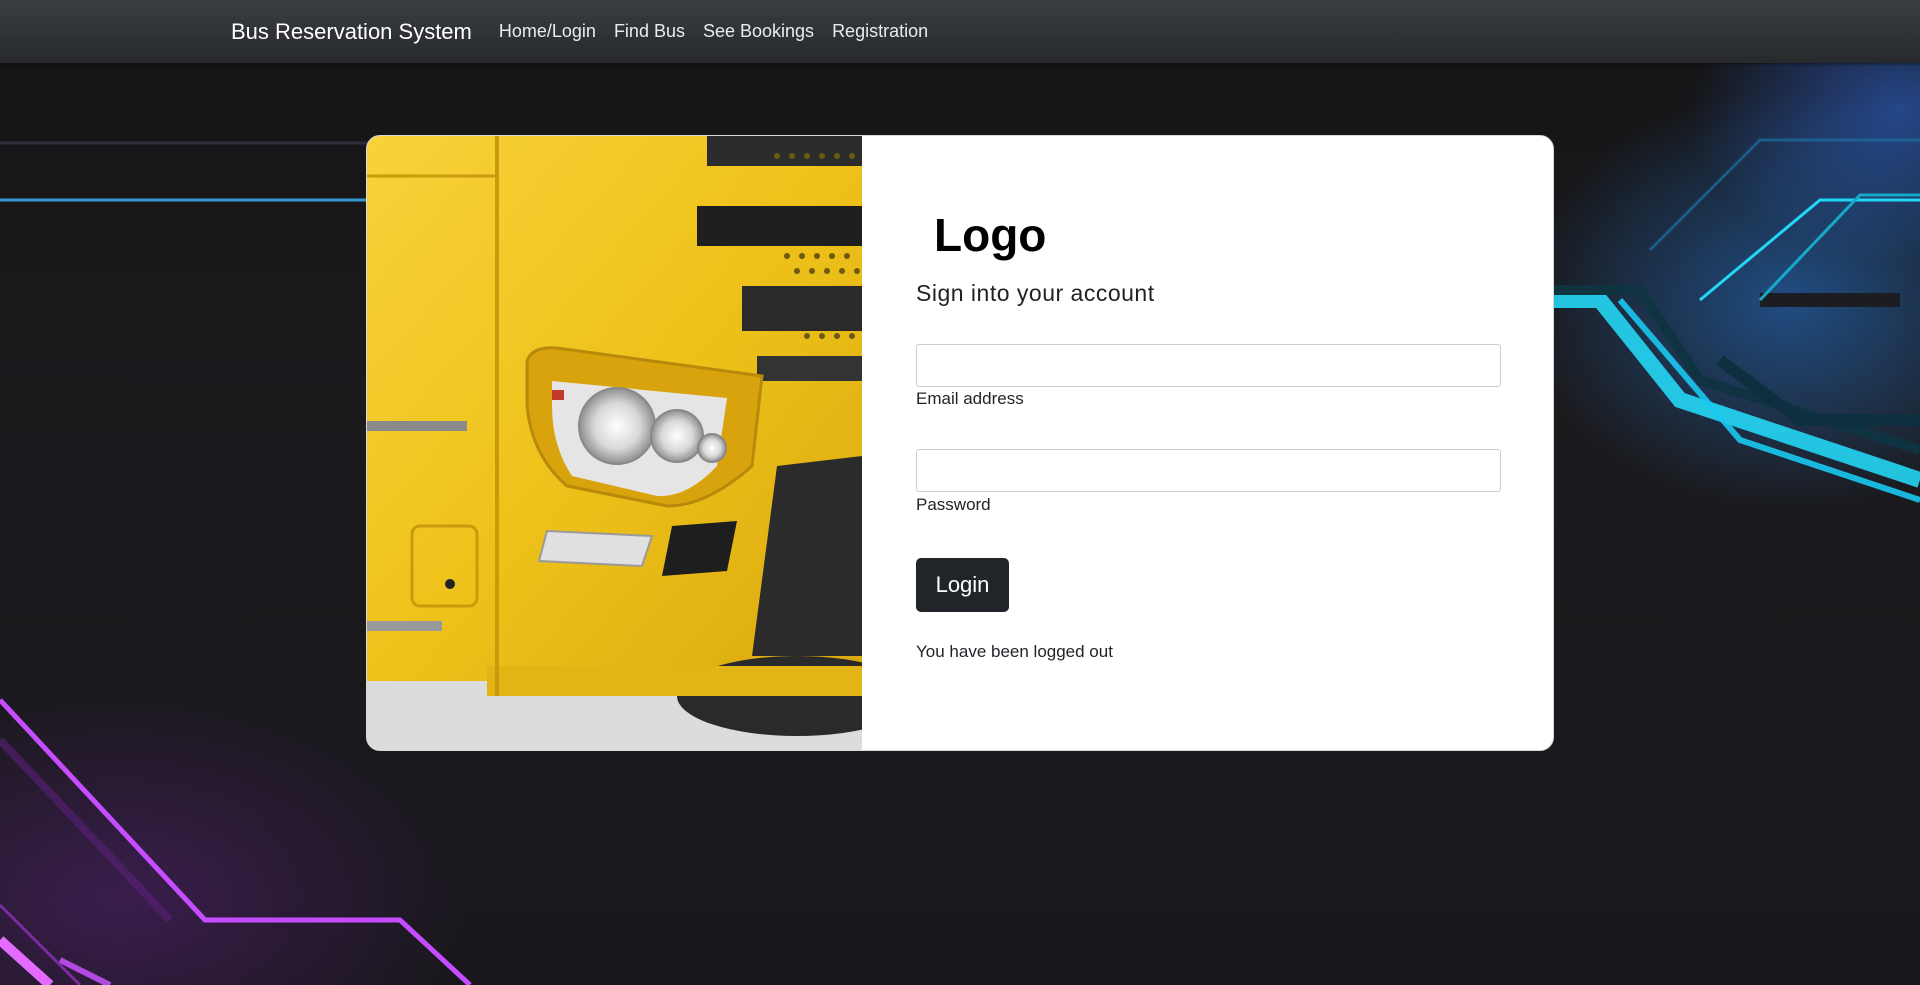  What do you see at coordinates (1208, 365) in the screenshot?
I see `email-field` at bounding box center [1208, 365].